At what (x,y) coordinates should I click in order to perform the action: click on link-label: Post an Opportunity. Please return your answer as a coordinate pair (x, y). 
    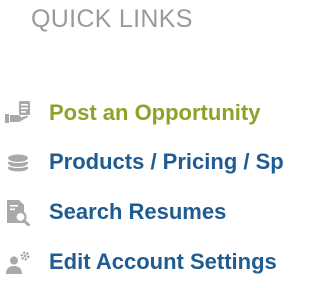
    Looking at the image, I should click on (155, 112).